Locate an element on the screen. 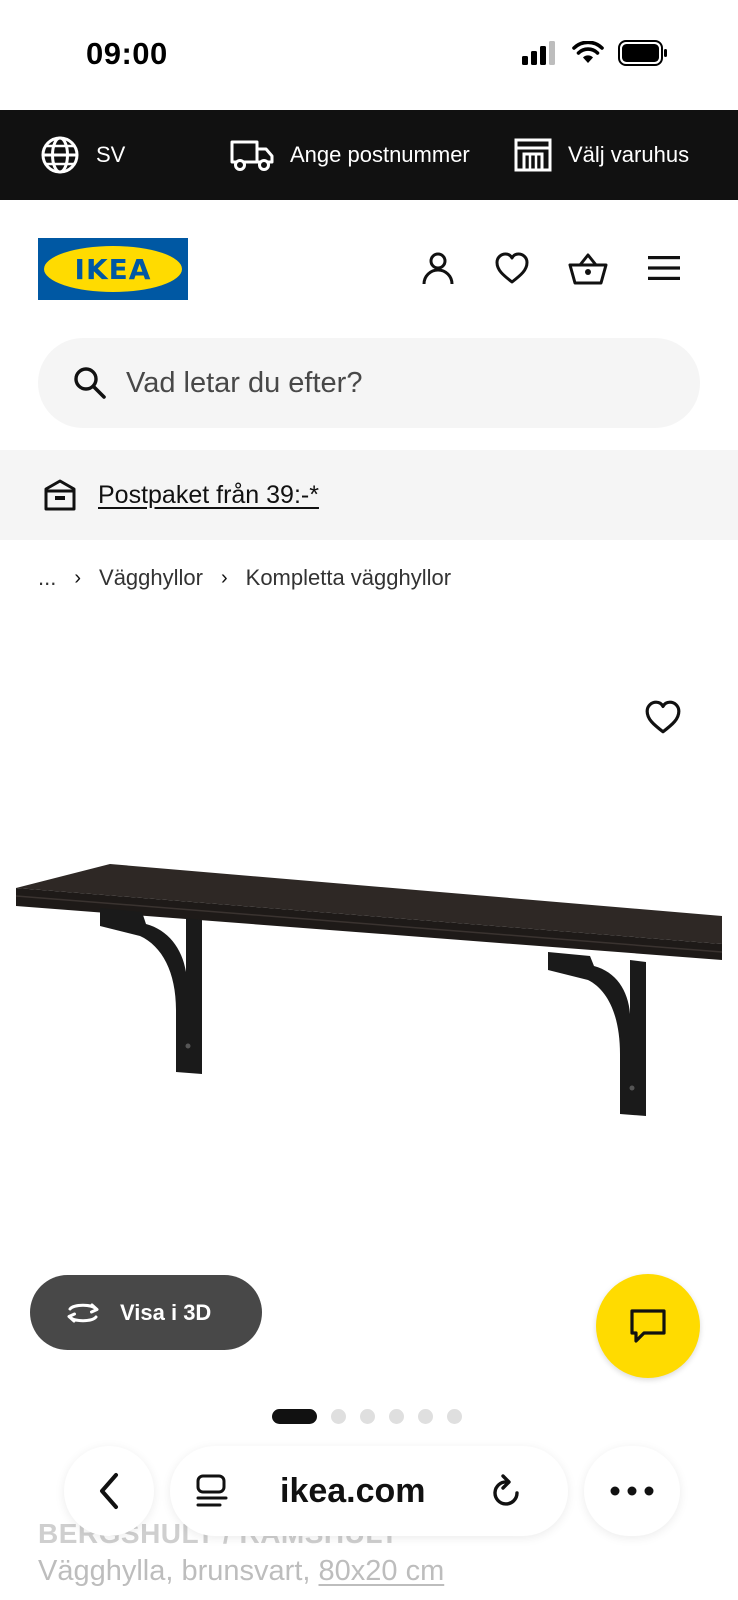 This screenshot has width=738, height=1600. utility-bar: SV Ange postnummer Välj varuhus is located at coordinates (369, 155).